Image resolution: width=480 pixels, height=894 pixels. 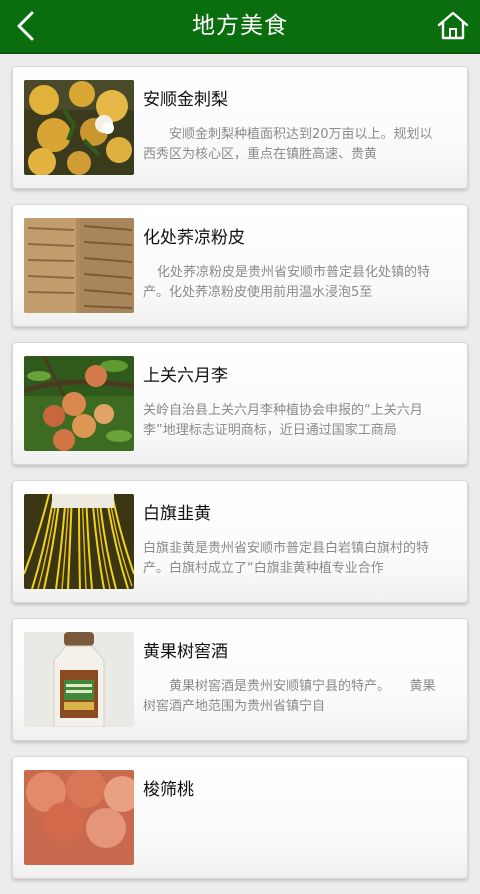 I want to click on plum-tree-photo, so click(x=79, y=403).